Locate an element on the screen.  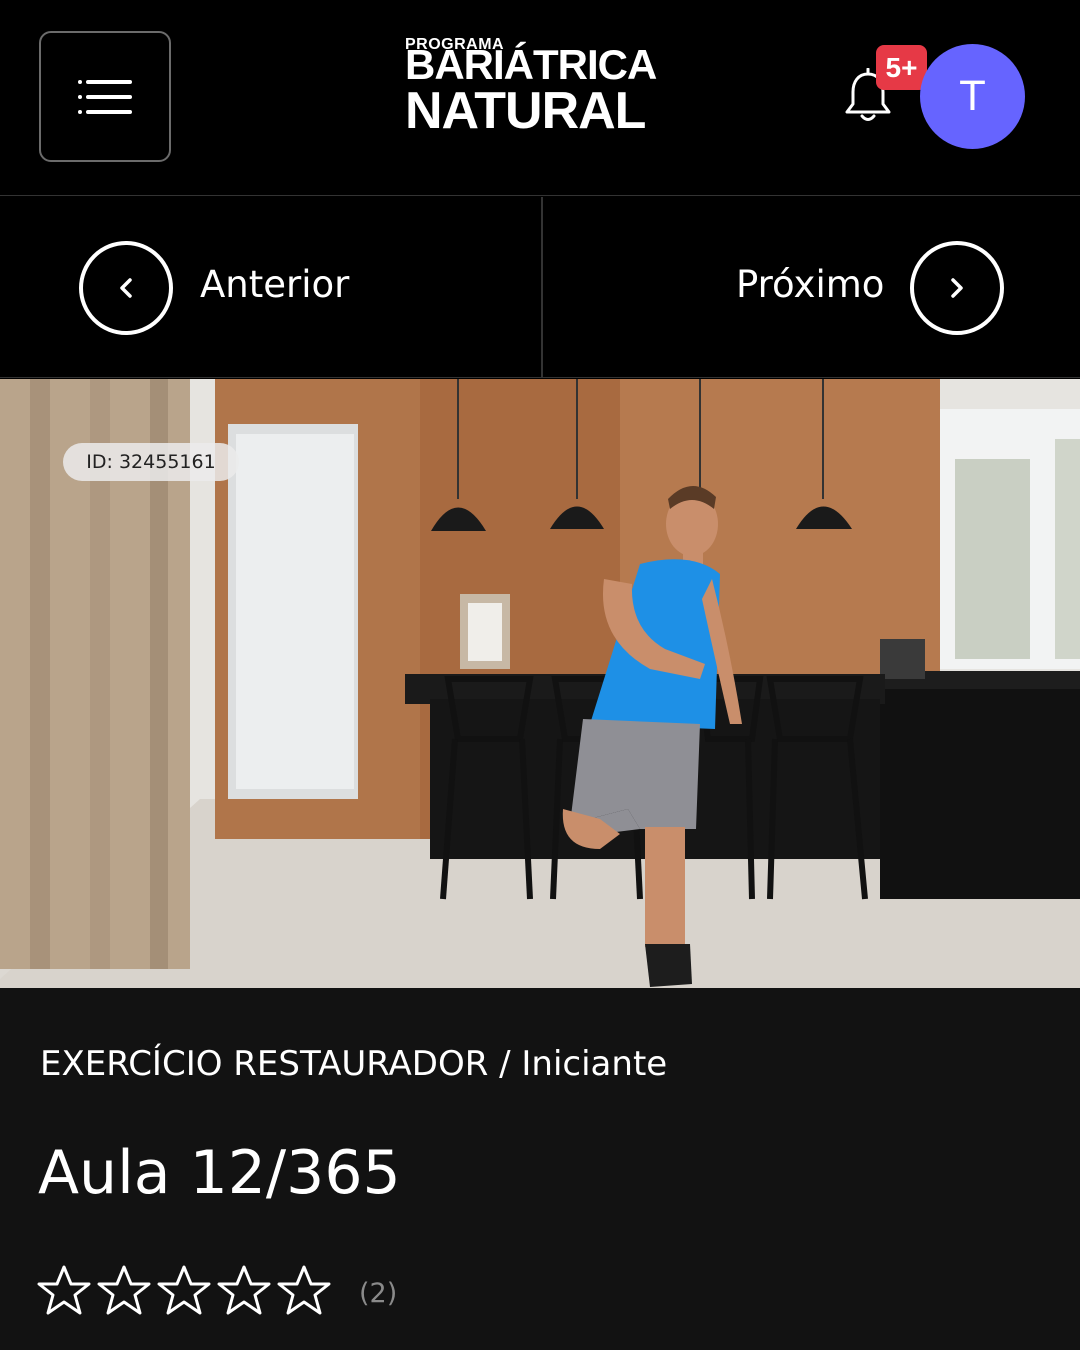
next-button: Próximo is located at coordinates (811, 287).